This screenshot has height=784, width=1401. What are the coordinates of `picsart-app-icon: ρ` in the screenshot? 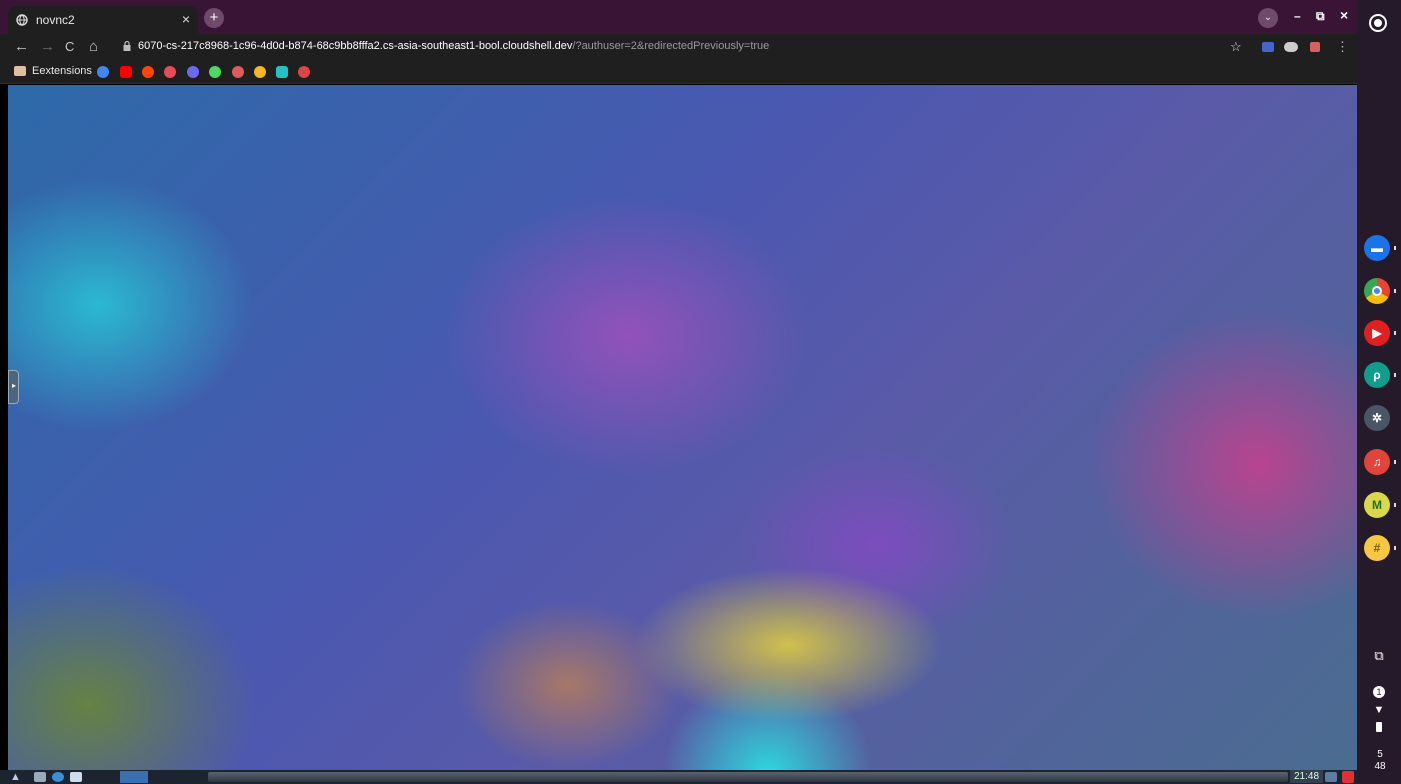 It's located at (1380, 375).